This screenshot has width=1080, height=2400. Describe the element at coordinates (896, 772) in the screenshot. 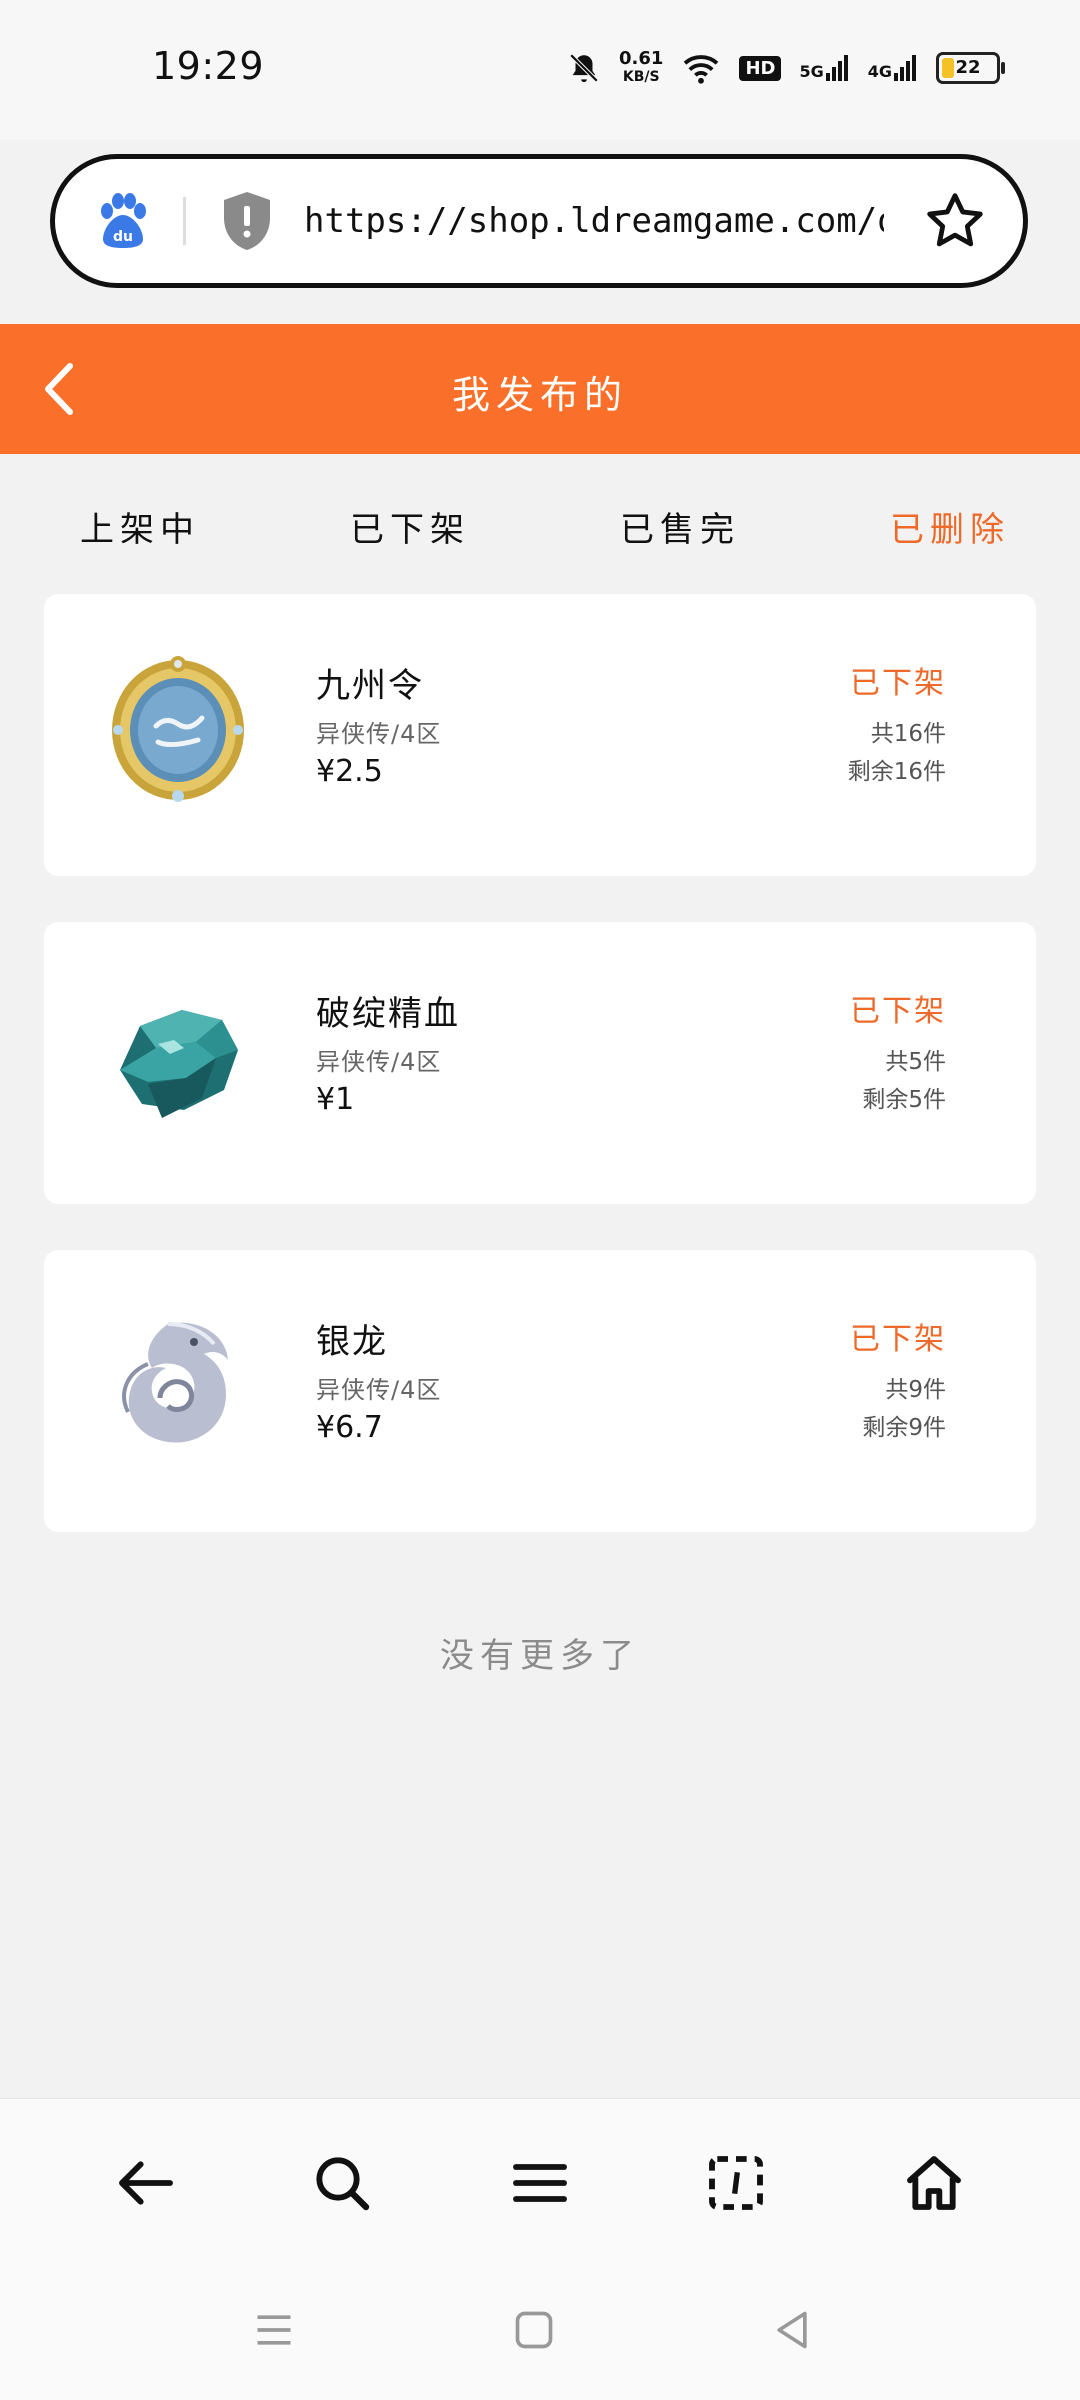

I see `item-remaining: 剩余16件` at that location.